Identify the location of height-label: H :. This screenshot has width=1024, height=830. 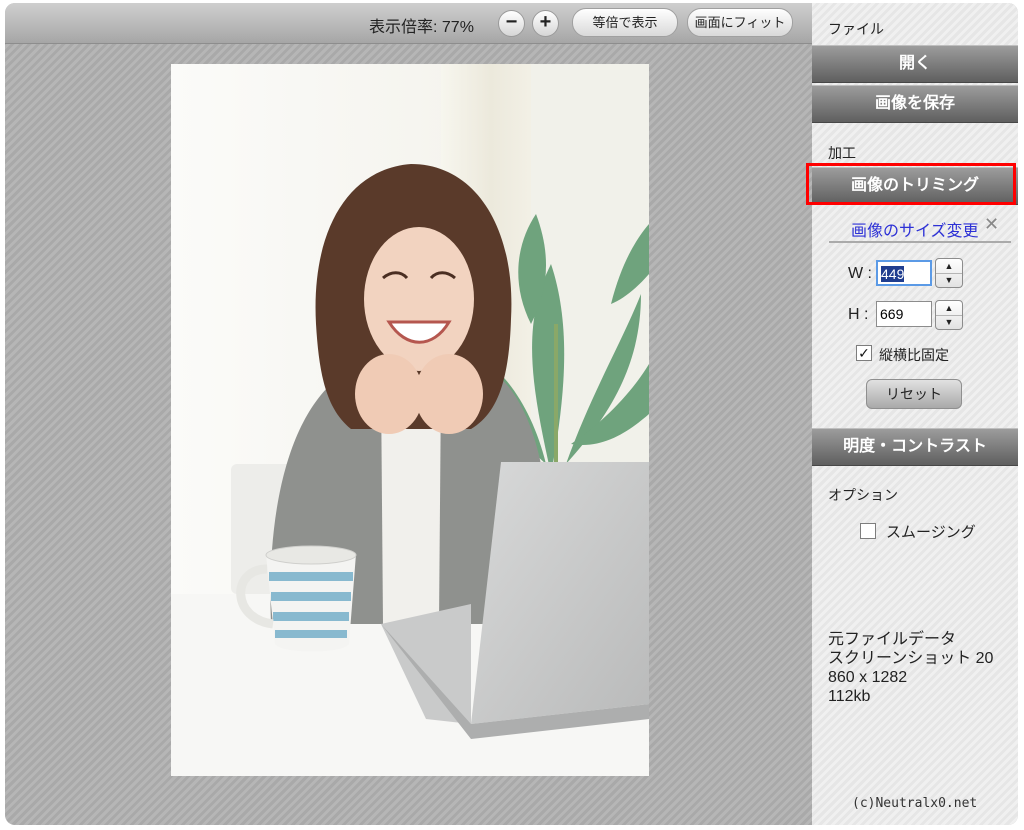
(858, 314).